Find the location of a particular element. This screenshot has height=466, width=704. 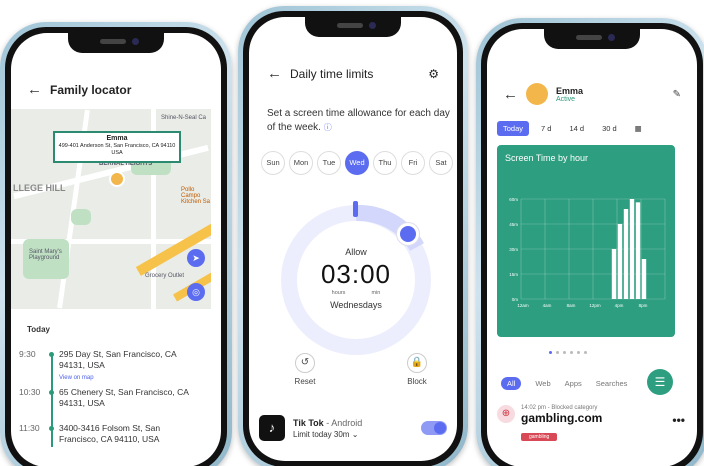

reset-button: ↺ Reset is located at coordinates (305, 369).